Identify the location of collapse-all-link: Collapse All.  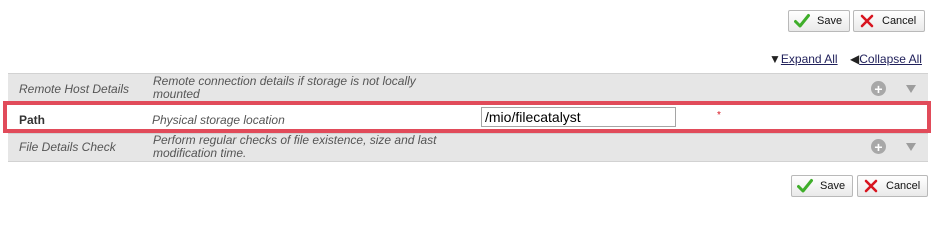
(890, 59).